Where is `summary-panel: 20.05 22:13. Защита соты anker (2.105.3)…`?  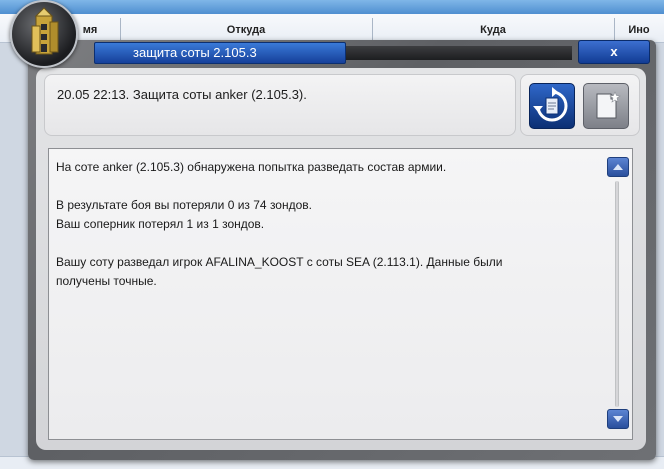
summary-panel: 20.05 22:13. Защита соты anker (2.105.3)… is located at coordinates (280, 105).